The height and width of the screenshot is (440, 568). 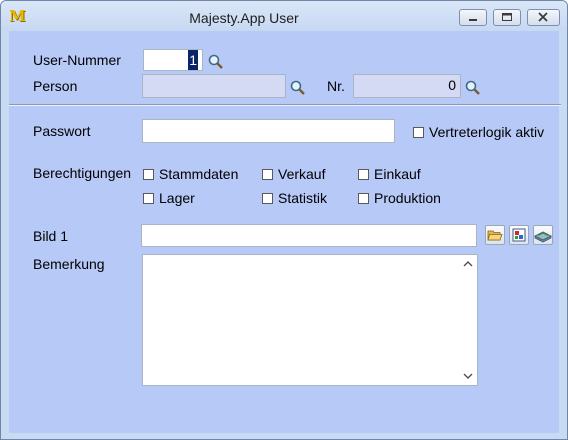 What do you see at coordinates (51, 236) in the screenshot?
I see `bild1-label: Bild 1` at bounding box center [51, 236].